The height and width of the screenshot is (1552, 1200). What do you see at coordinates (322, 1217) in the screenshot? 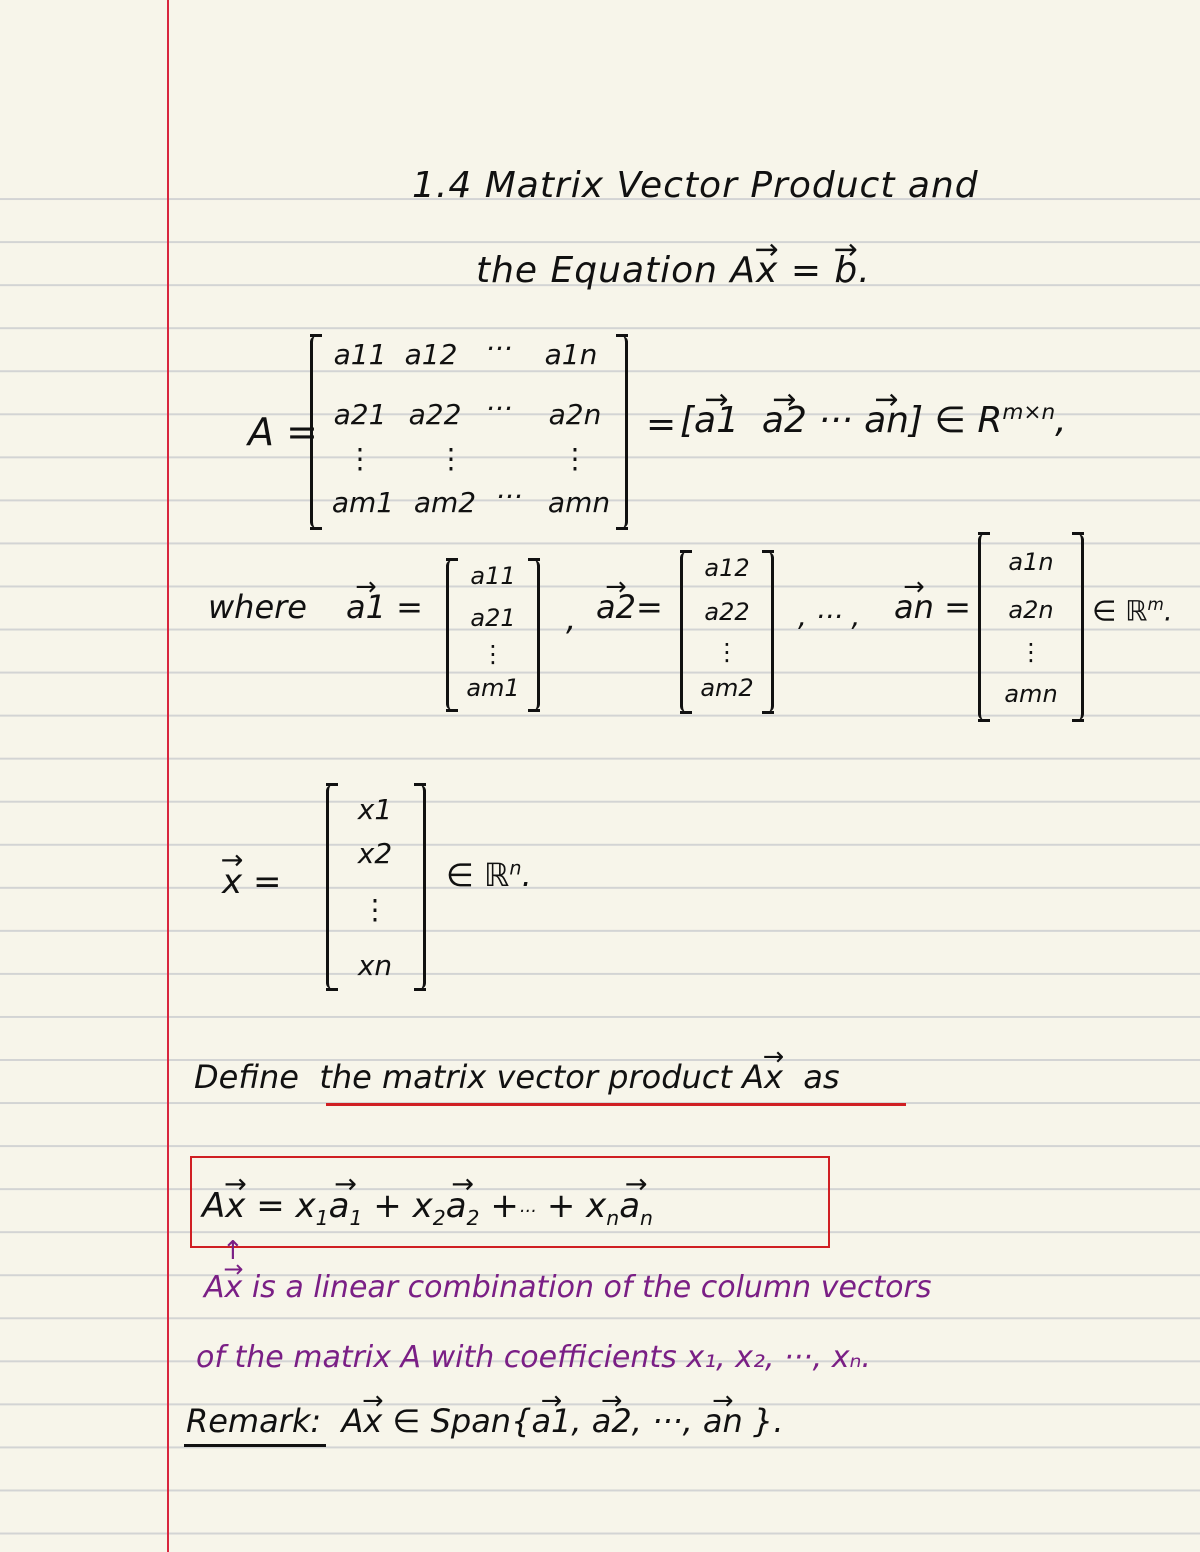
I see `term-coef-sub: 1` at bounding box center [322, 1217].